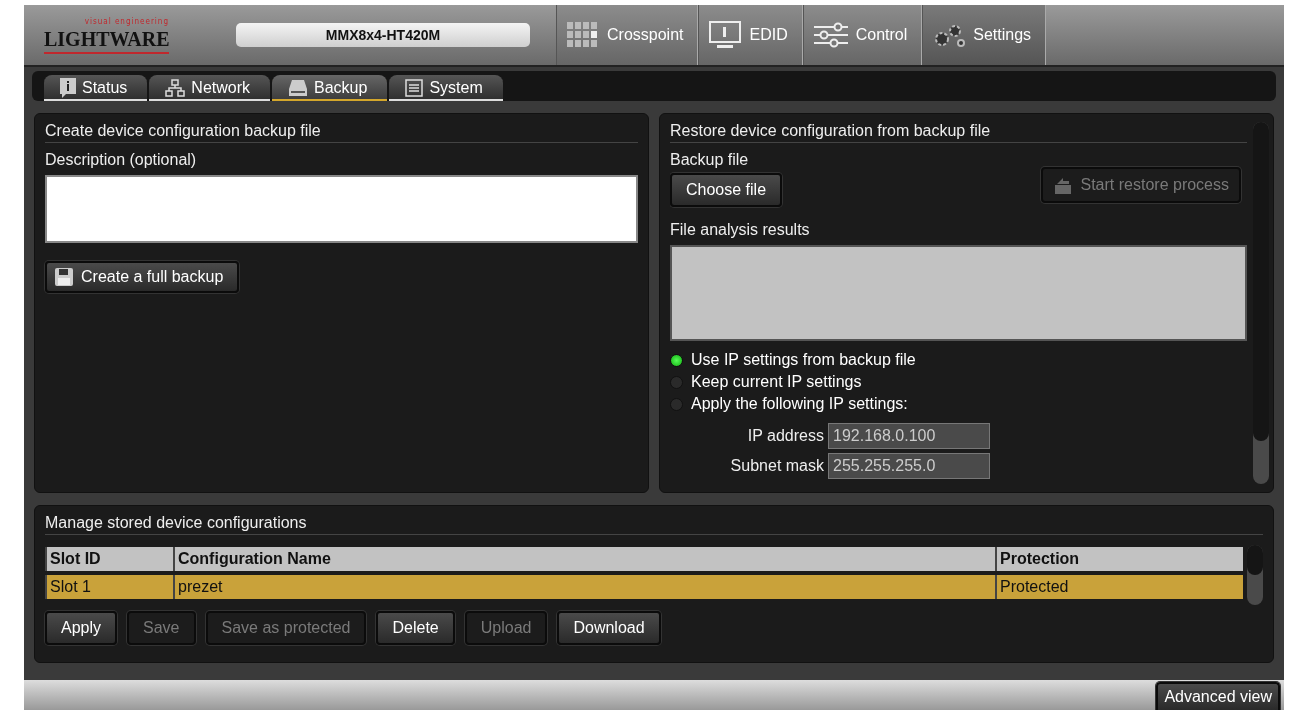  What do you see at coordinates (750, 35) in the screenshot?
I see `nav-tab: EDID` at bounding box center [750, 35].